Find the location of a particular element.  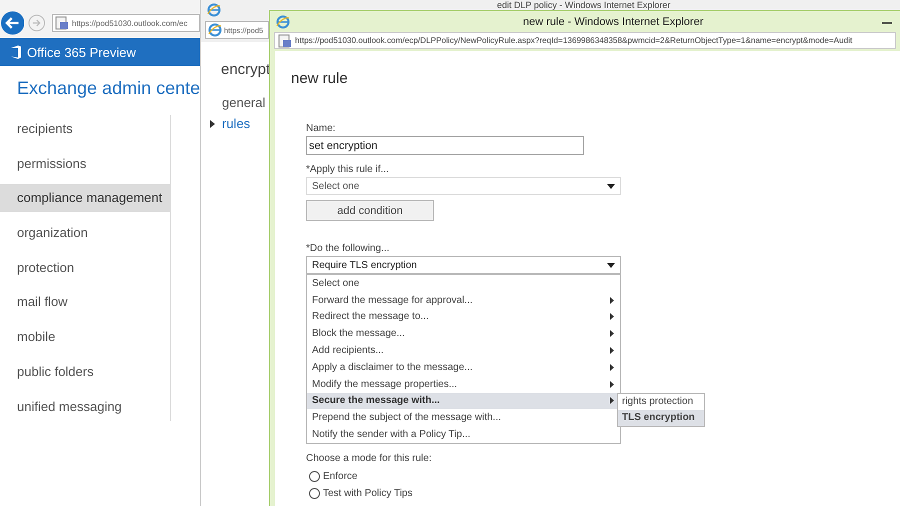

address-field: https://pod51030.outlook.com/ec is located at coordinates (126, 23).